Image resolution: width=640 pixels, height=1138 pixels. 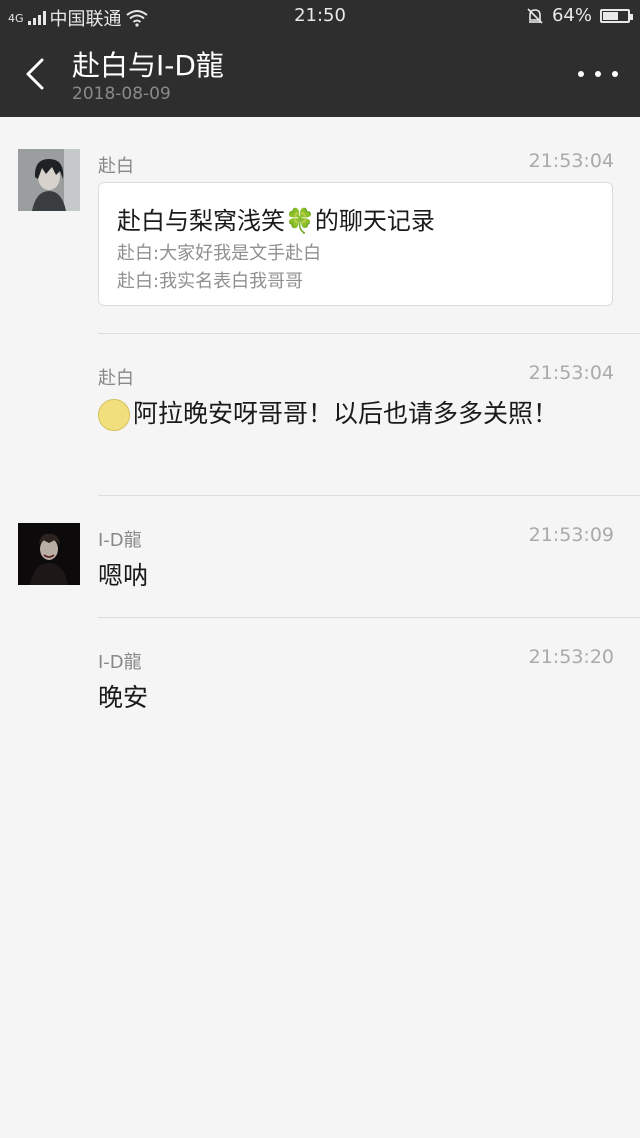 What do you see at coordinates (148, 65) in the screenshot?
I see `chat-title: 赴白与I-D龍` at bounding box center [148, 65].